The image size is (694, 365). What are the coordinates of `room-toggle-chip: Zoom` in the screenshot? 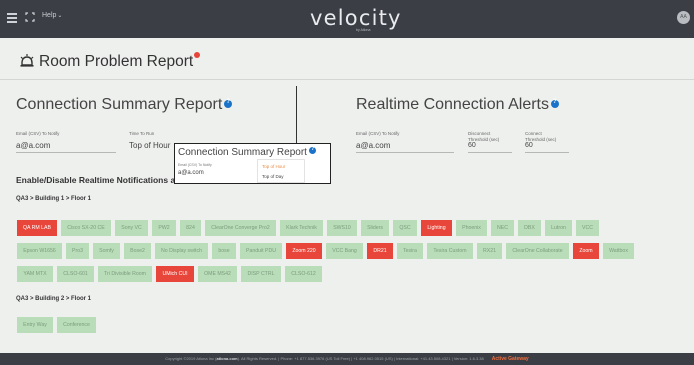 It's located at (586, 251).